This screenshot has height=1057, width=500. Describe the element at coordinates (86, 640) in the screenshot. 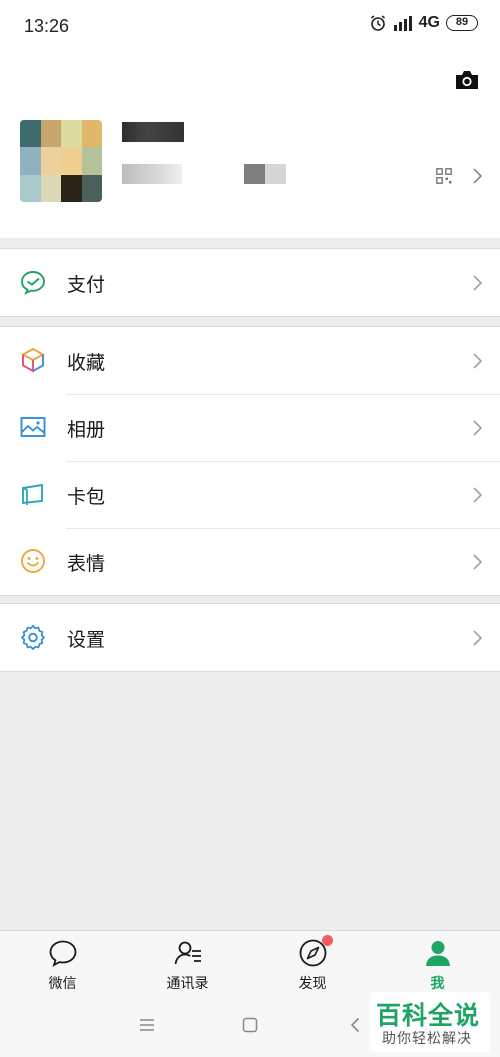

I see `menu-item-label: 设置` at that location.